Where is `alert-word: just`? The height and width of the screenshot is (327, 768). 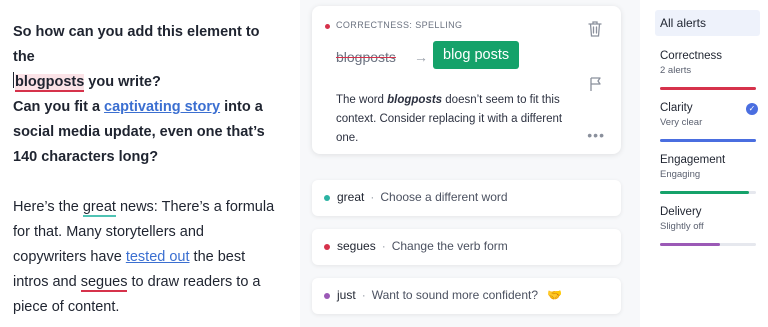
alert-word: just is located at coordinates (346, 295).